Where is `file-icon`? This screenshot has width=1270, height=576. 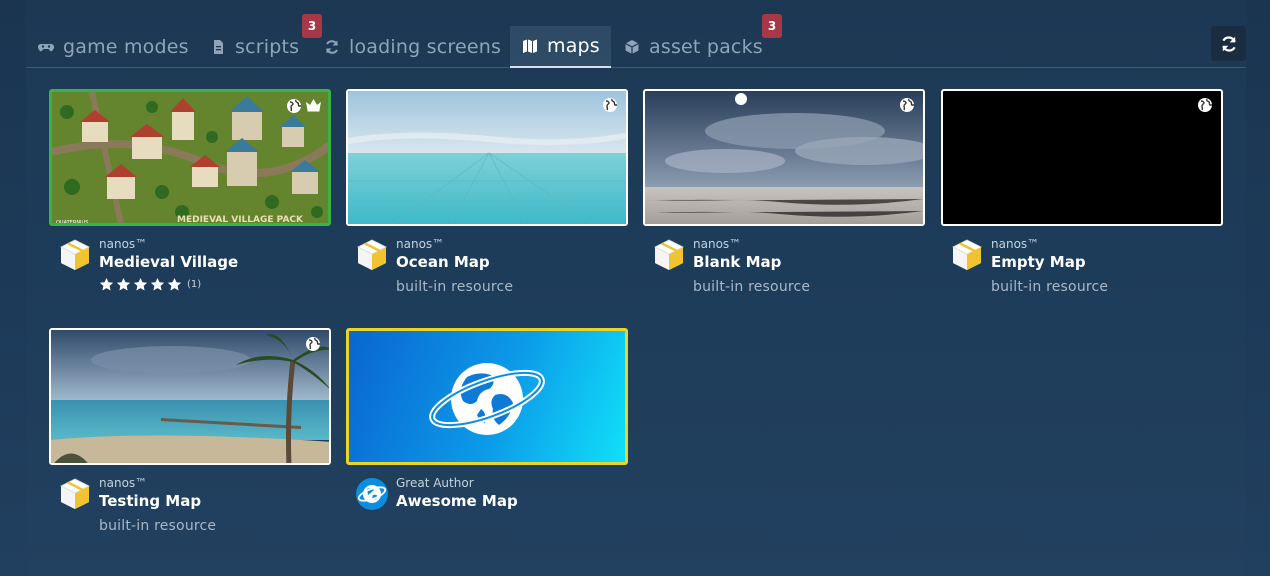
file-icon is located at coordinates (218, 47).